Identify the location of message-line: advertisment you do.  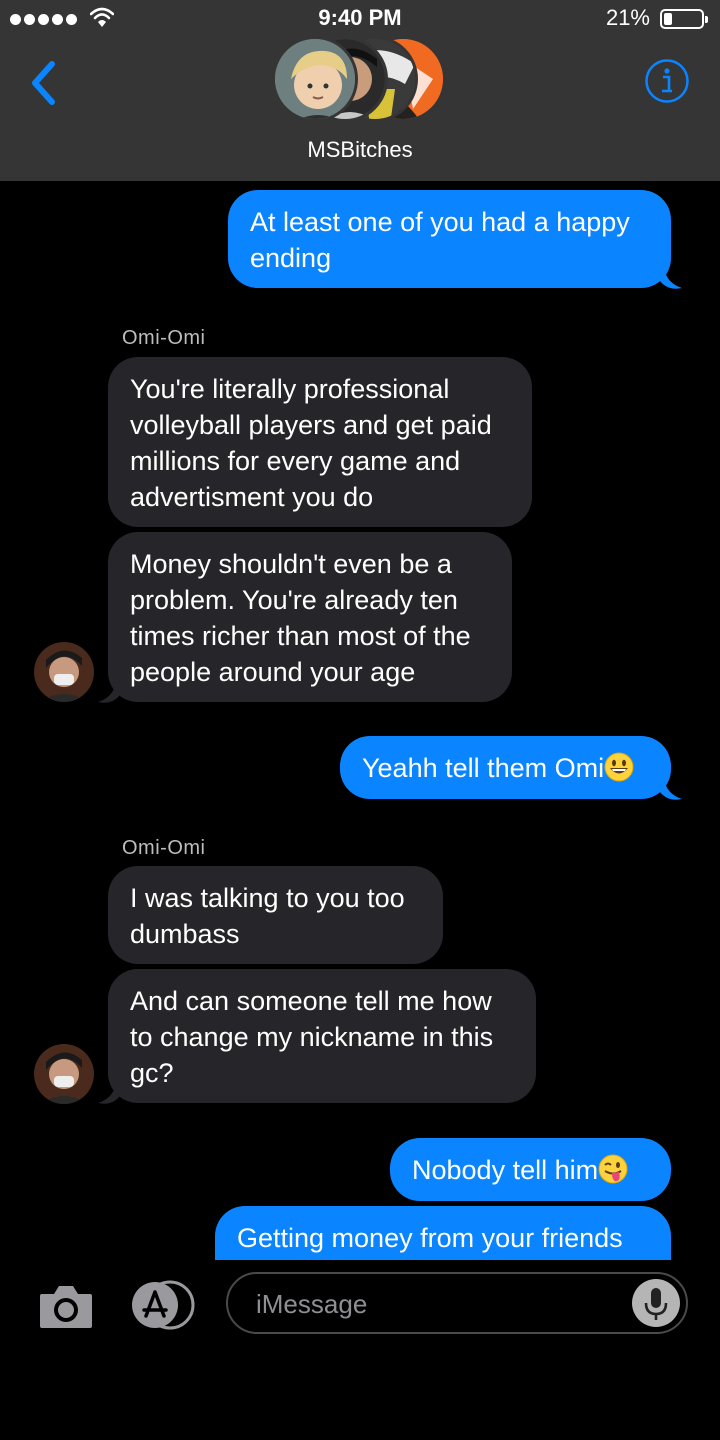
(252, 497).